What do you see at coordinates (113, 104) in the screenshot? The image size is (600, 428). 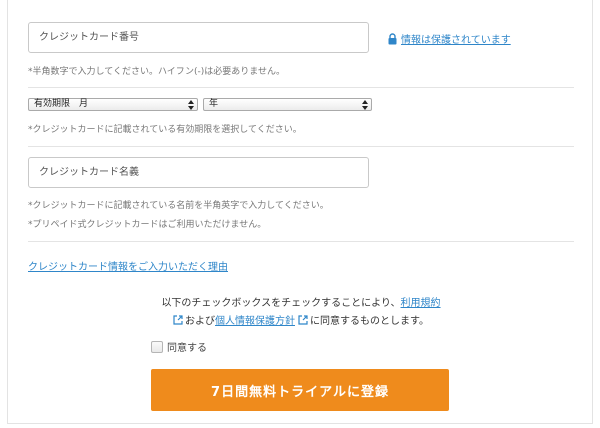 I see `expiry-month-select: 有効期限 月` at bounding box center [113, 104].